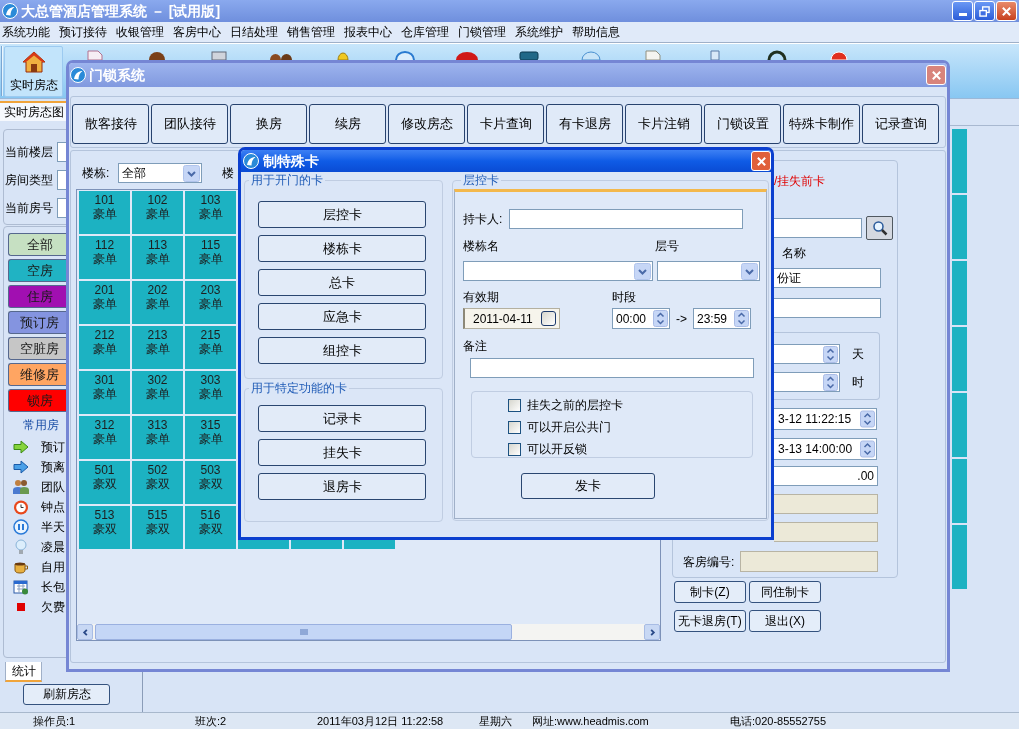 This screenshot has width=1019, height=729. I want to click on room-tile: 515 豪双, so click(157, 527).